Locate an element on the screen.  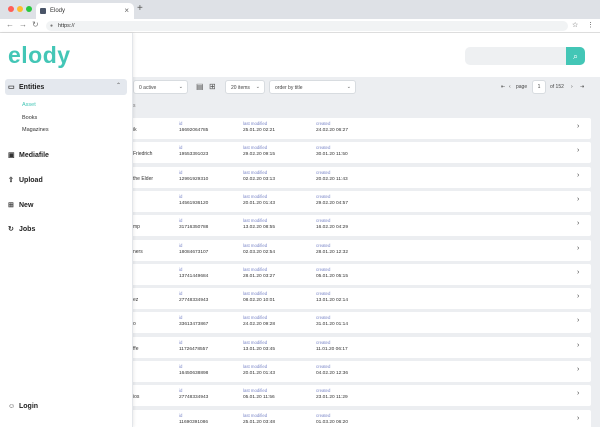
sidebar-item-login: ☺ Login is located at coordinates (23, 406).